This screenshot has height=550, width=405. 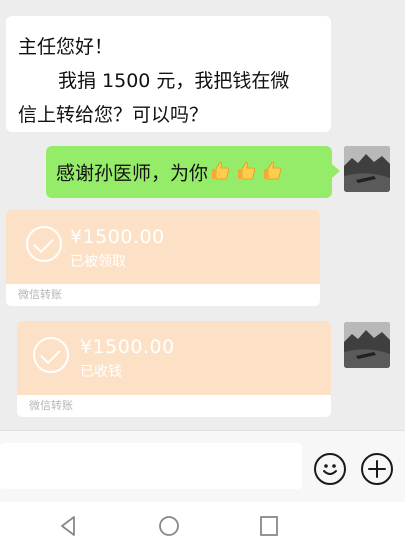 I want to click on emoji-group, so click(x=247, y=174).